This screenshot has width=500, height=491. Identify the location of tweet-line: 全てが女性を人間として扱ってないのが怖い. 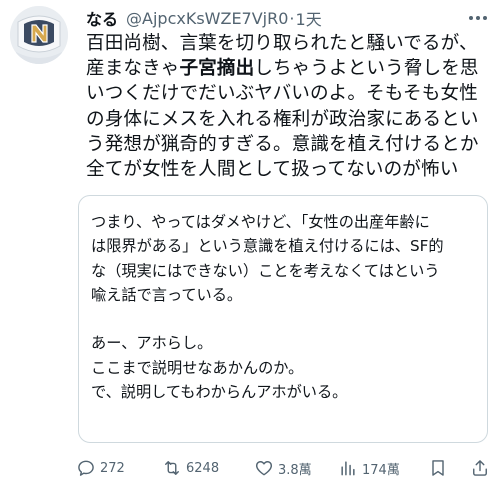
(290, 169).